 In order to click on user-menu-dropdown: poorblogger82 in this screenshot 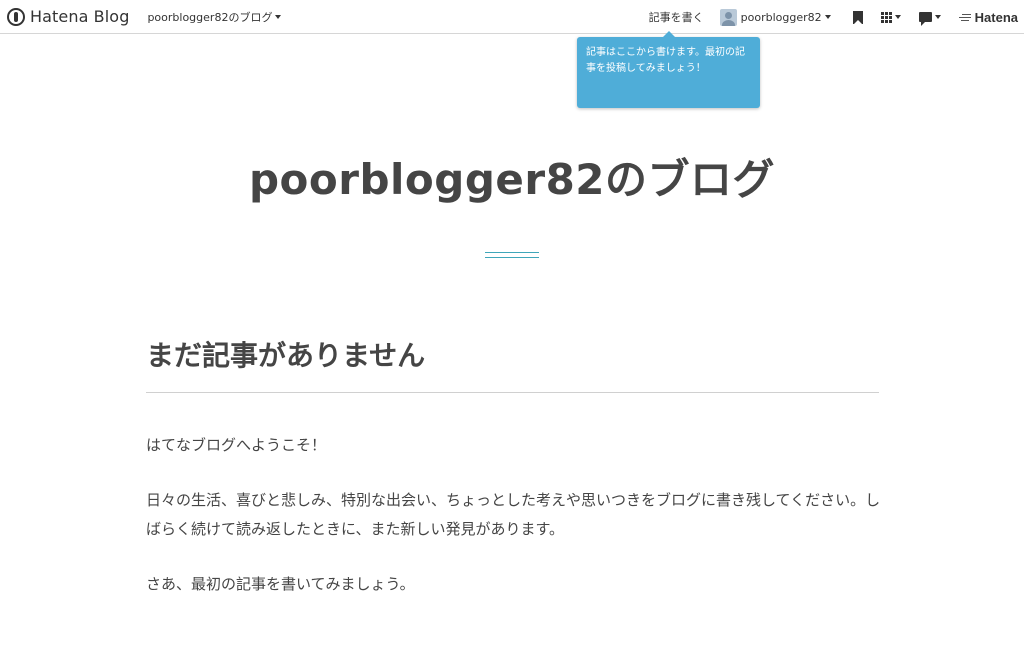, I will do `click(775, 17)`.